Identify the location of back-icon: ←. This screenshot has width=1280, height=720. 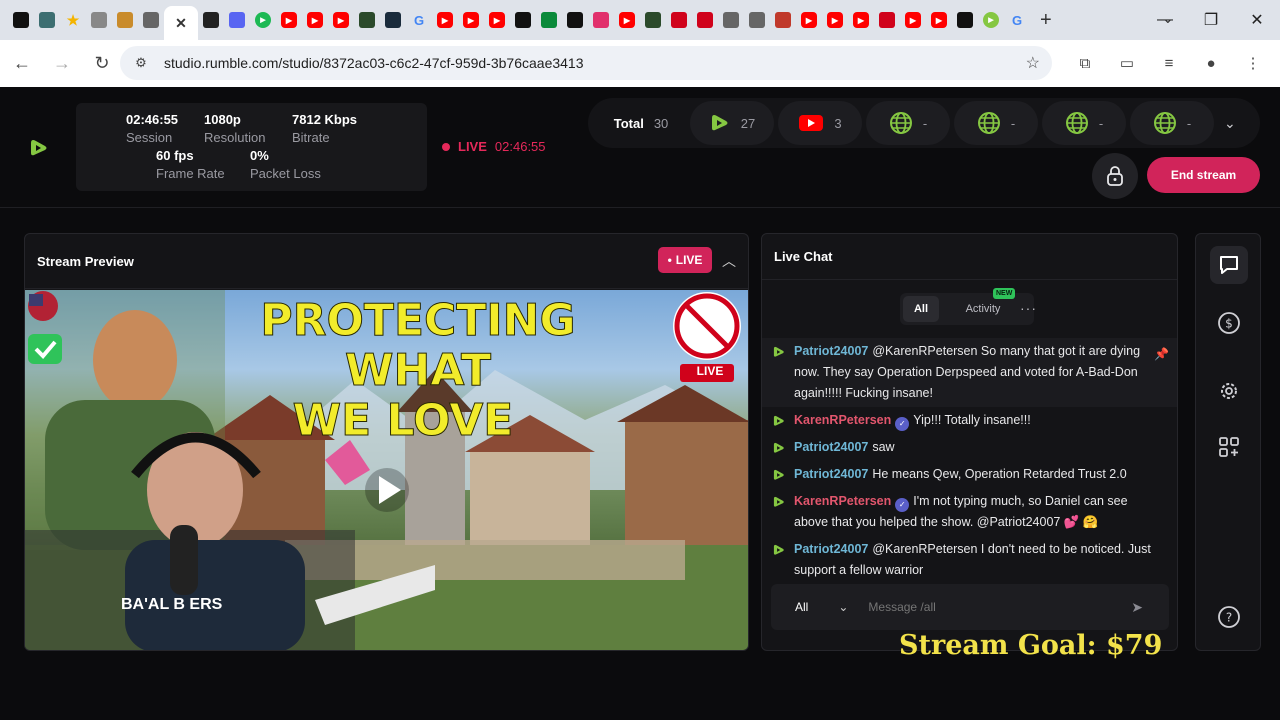
(22, 64).